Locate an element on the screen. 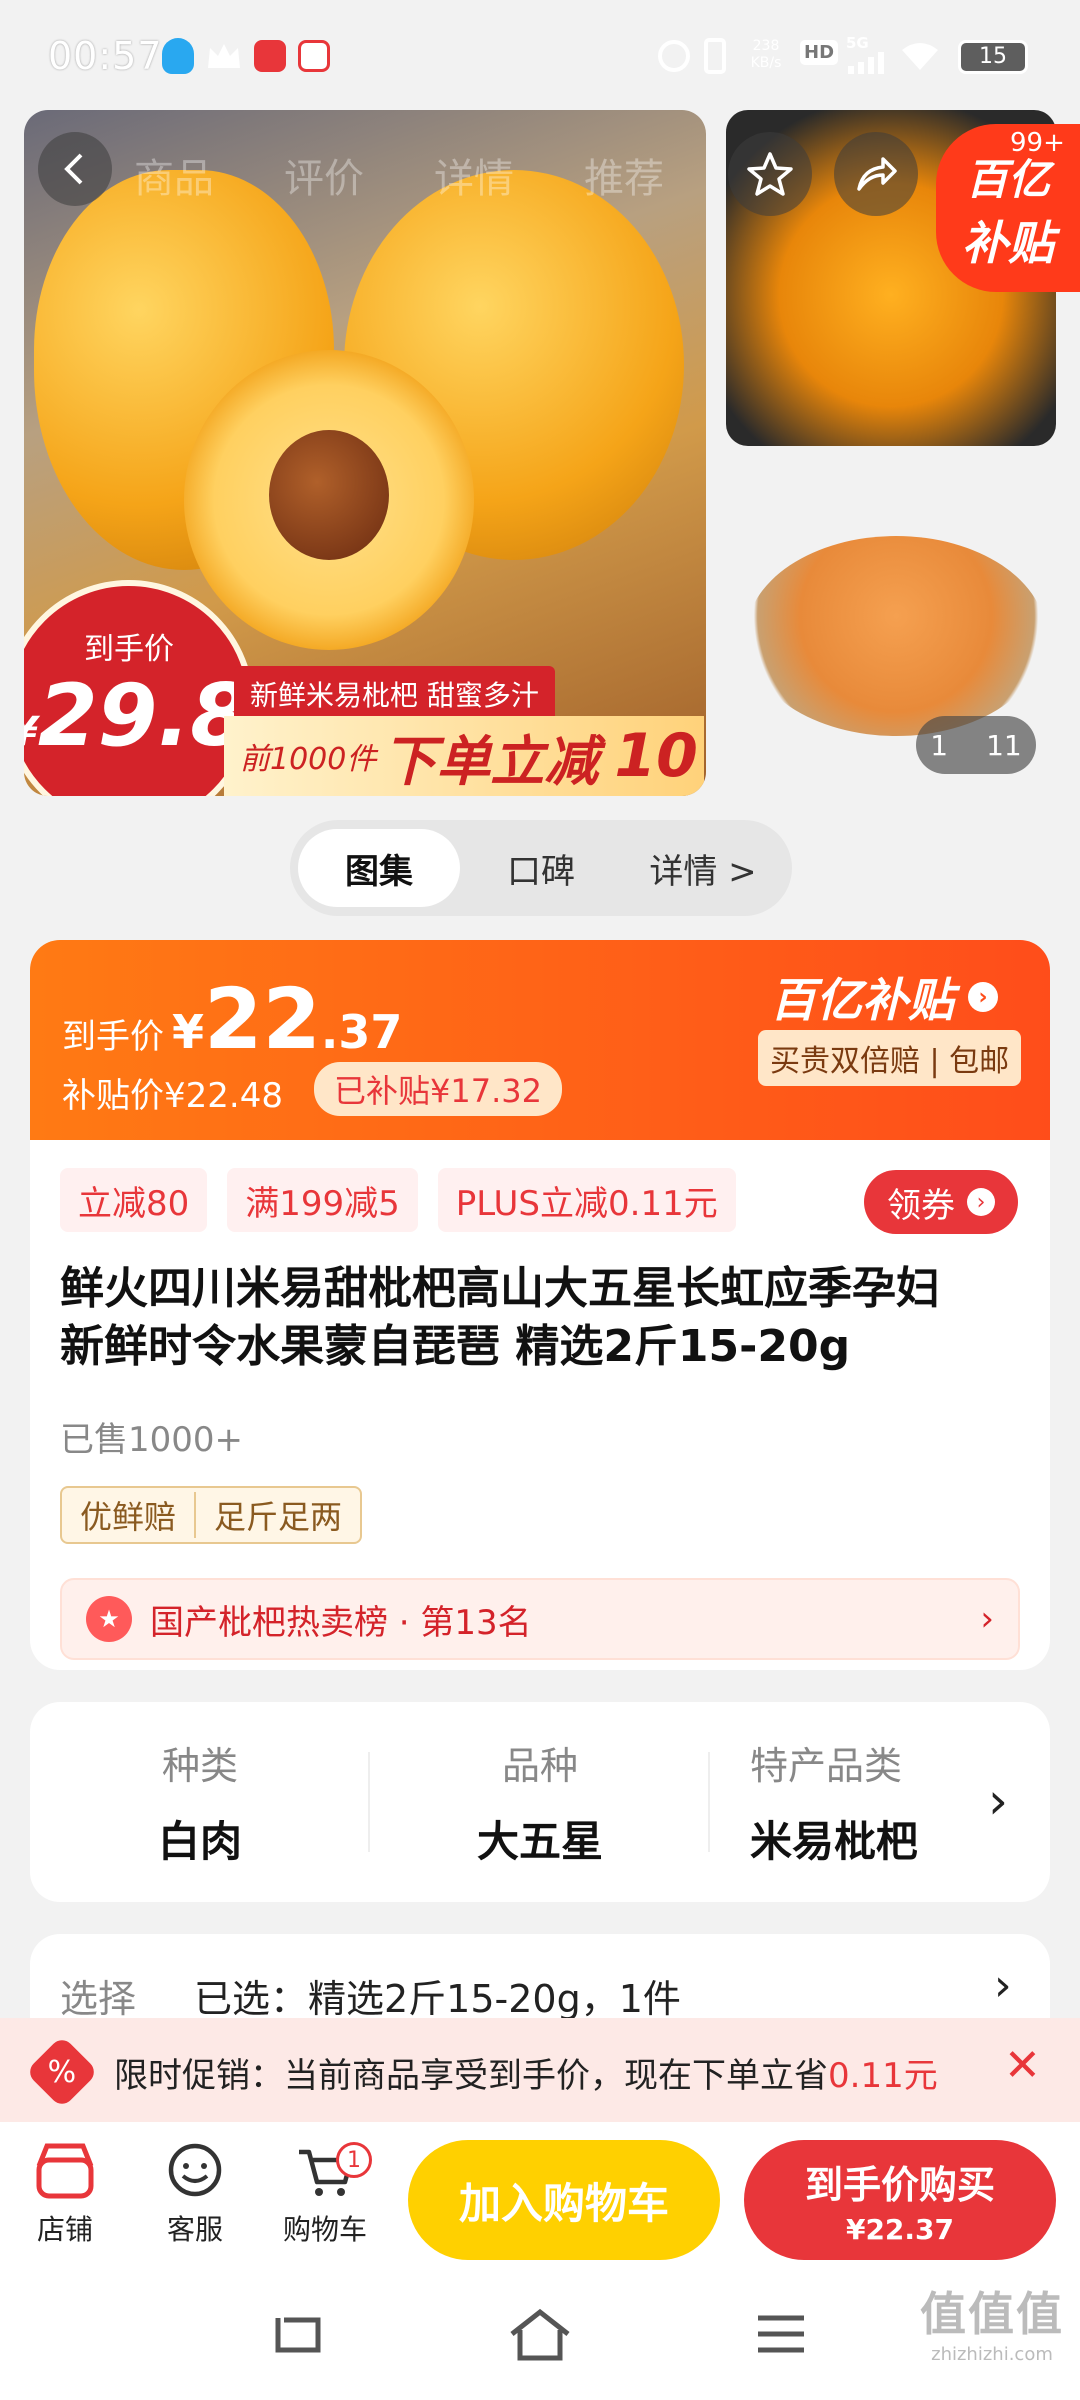 This screenshot has width=1080, height=2400. qq-icon is located at coordinates (178, 56).